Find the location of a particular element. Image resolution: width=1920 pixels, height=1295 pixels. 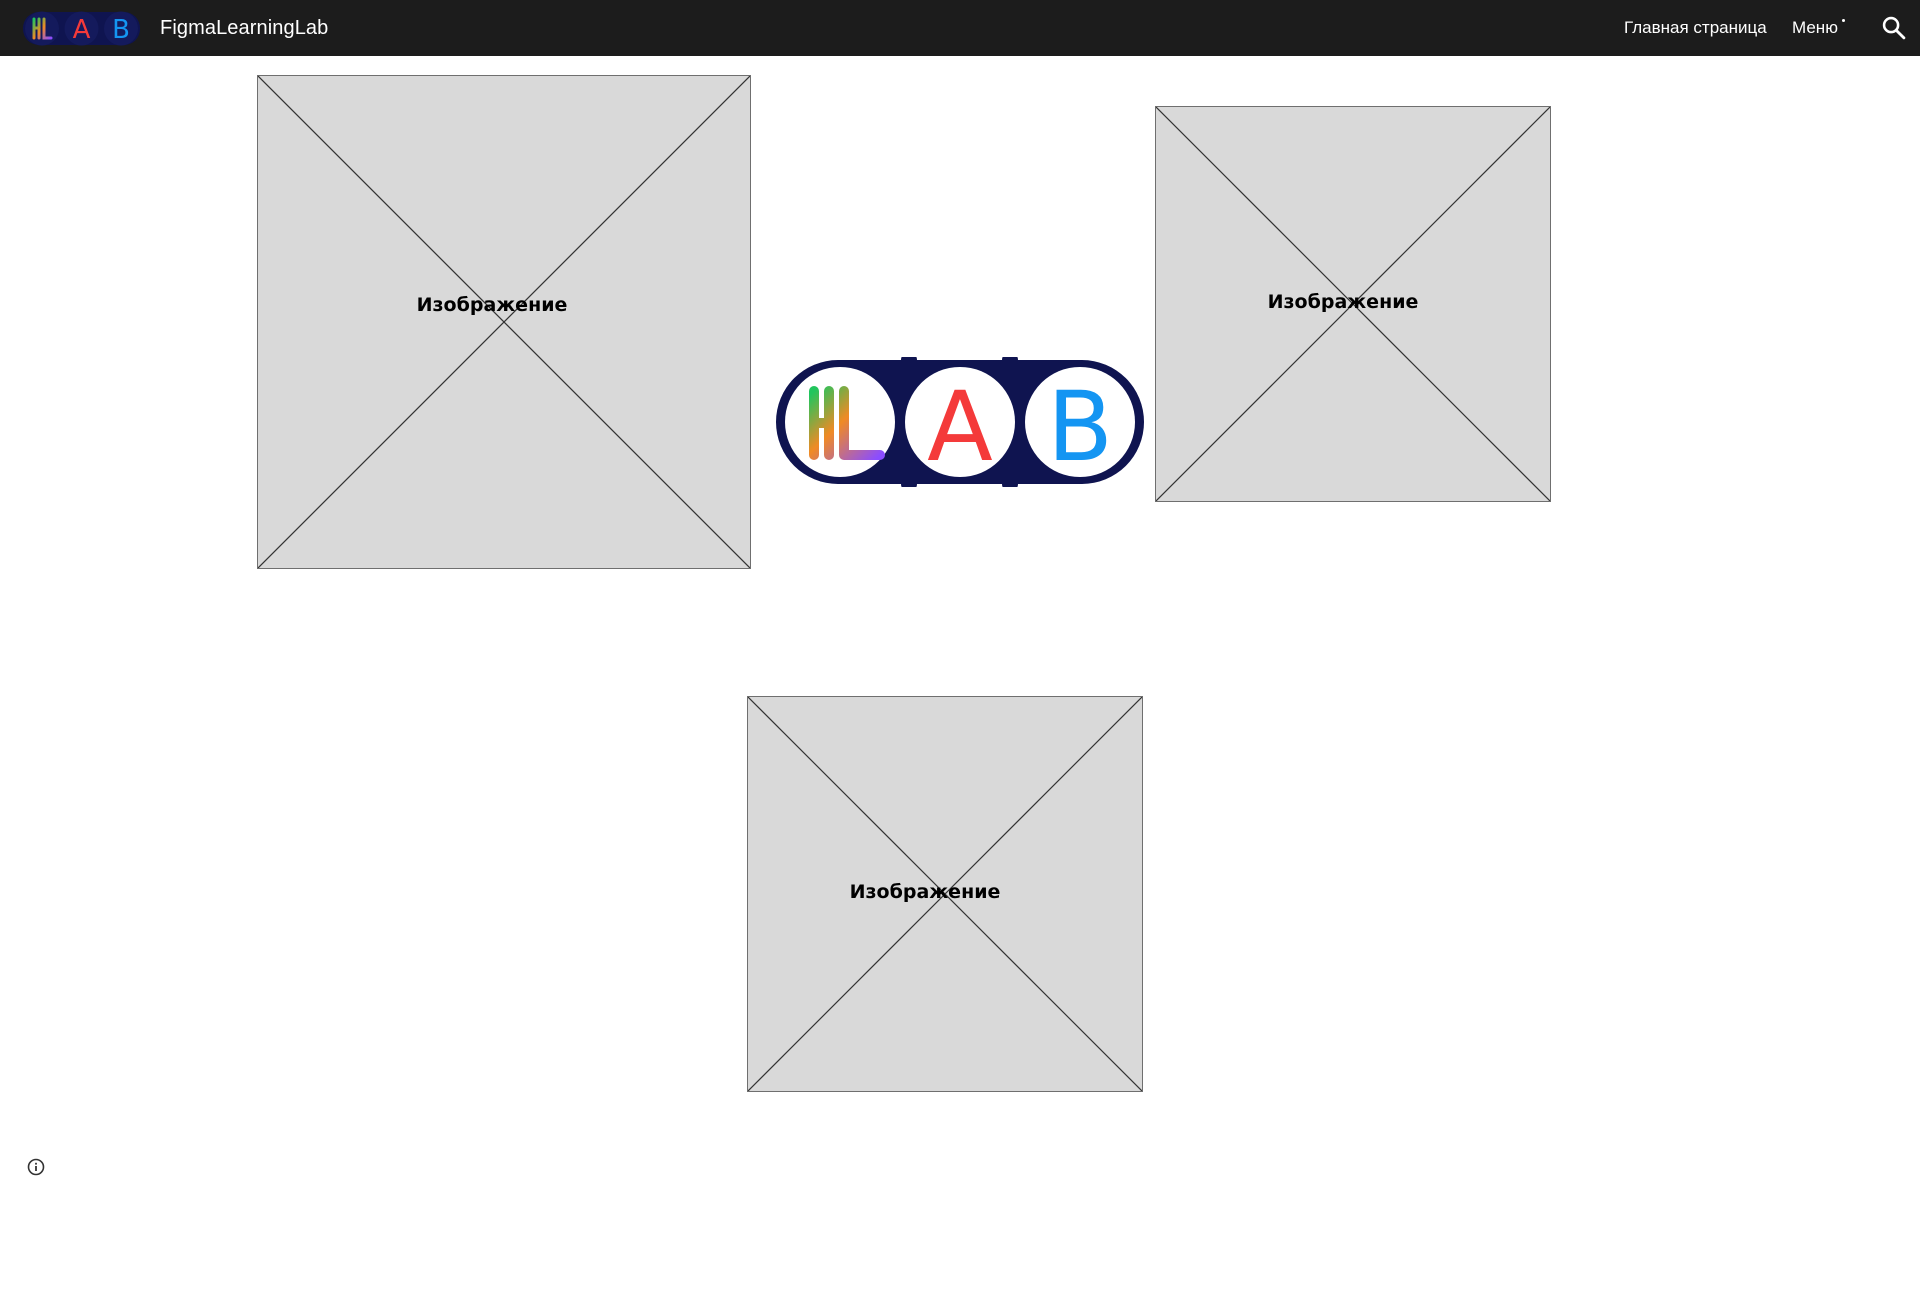

nav-home-link: Главная страница is located at coordinates (1695, 28).